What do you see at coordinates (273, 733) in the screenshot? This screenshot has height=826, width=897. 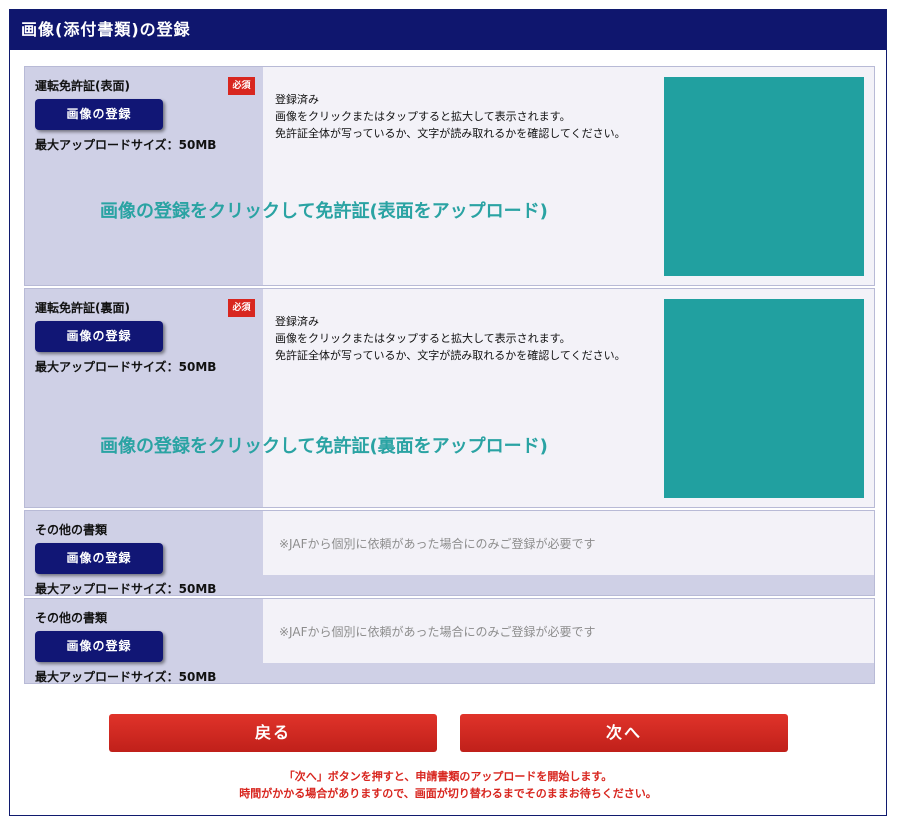 I see `back-button: 戻る` at bounding box center [273, 733].